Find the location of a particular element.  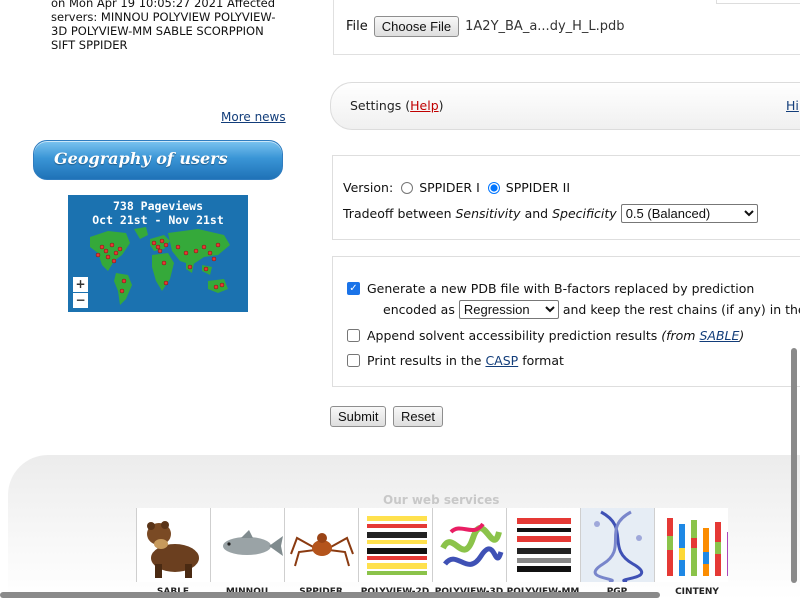

sppider-spider-icon is located at coordinates (322, 550).